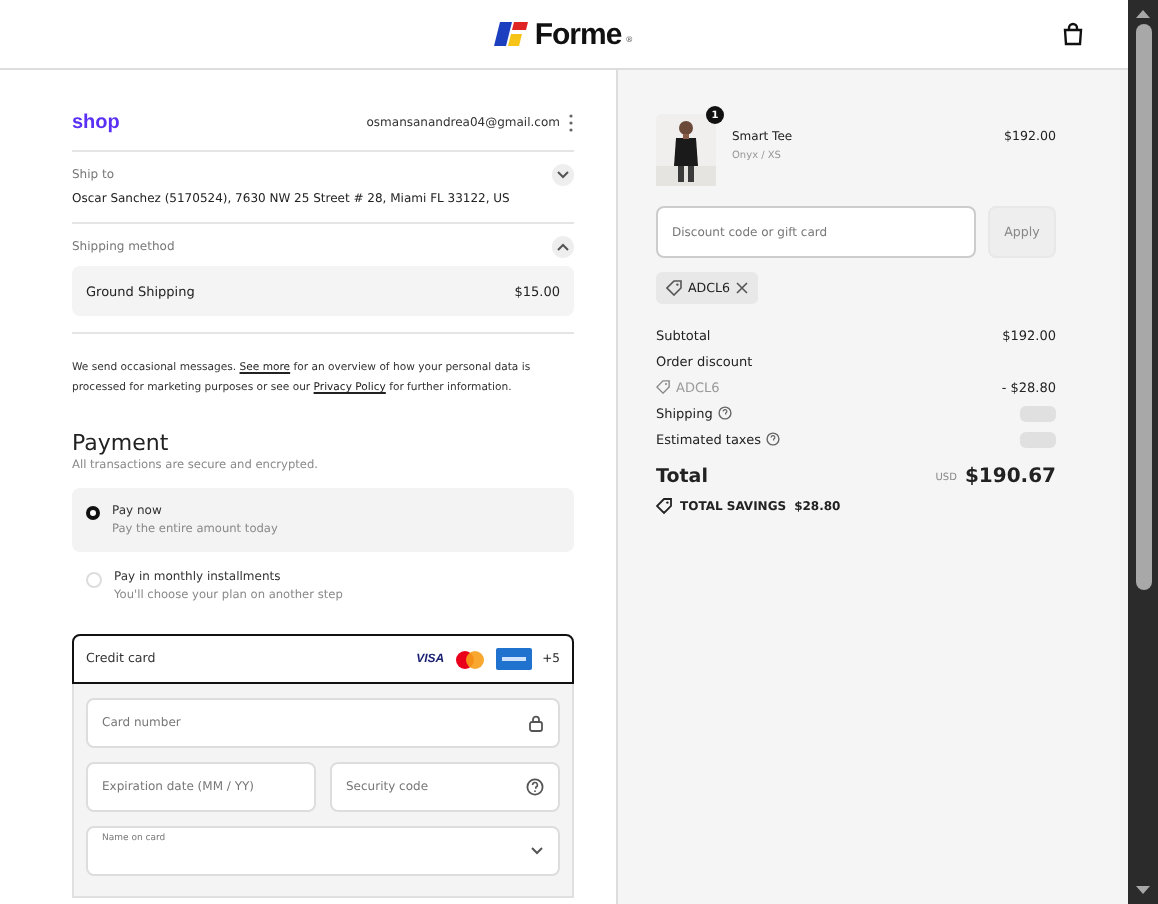  Describe the element at coordinates (121, 443) in the screenshot. I see `payment-heading: Payment` at that location.